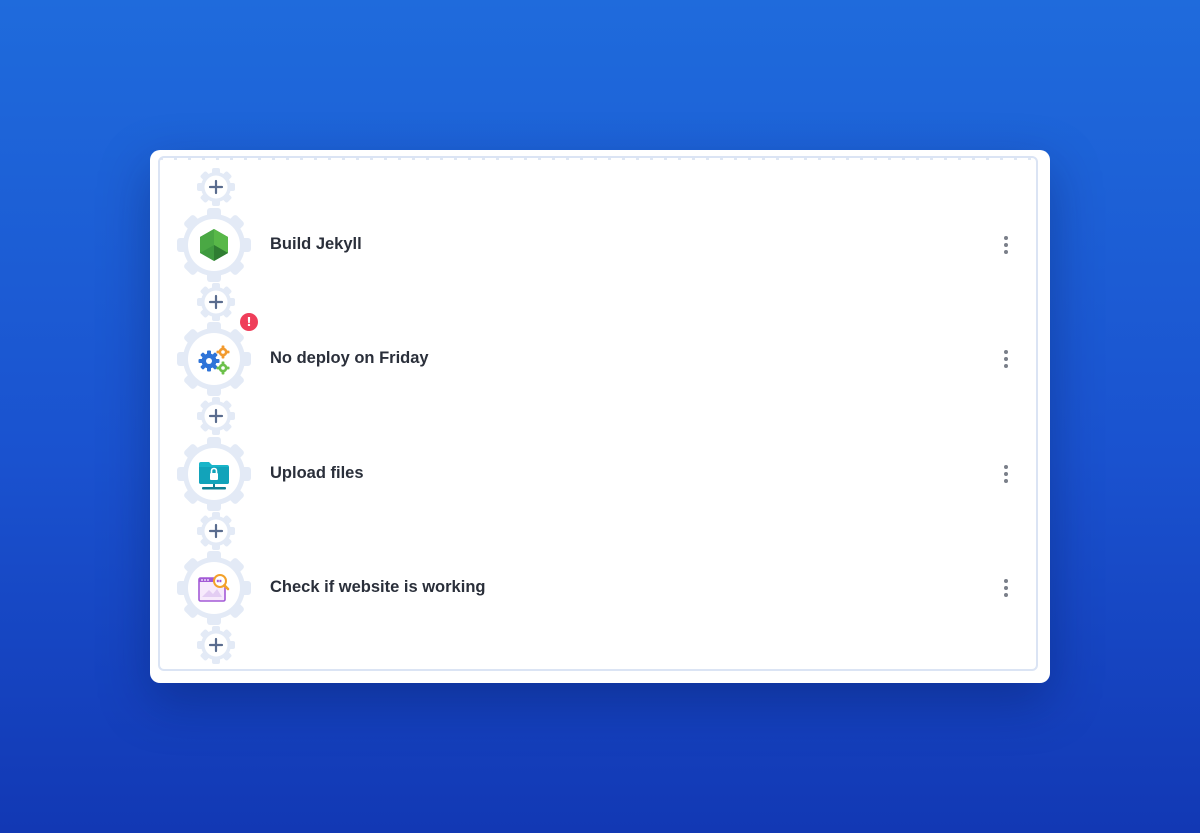  What do you see at coordinates (598, 356) in the screenshot?
I see `pipeline-step-no-deploy-on-friday: ! No deploy on Friday` at bounding box center [598, 356].